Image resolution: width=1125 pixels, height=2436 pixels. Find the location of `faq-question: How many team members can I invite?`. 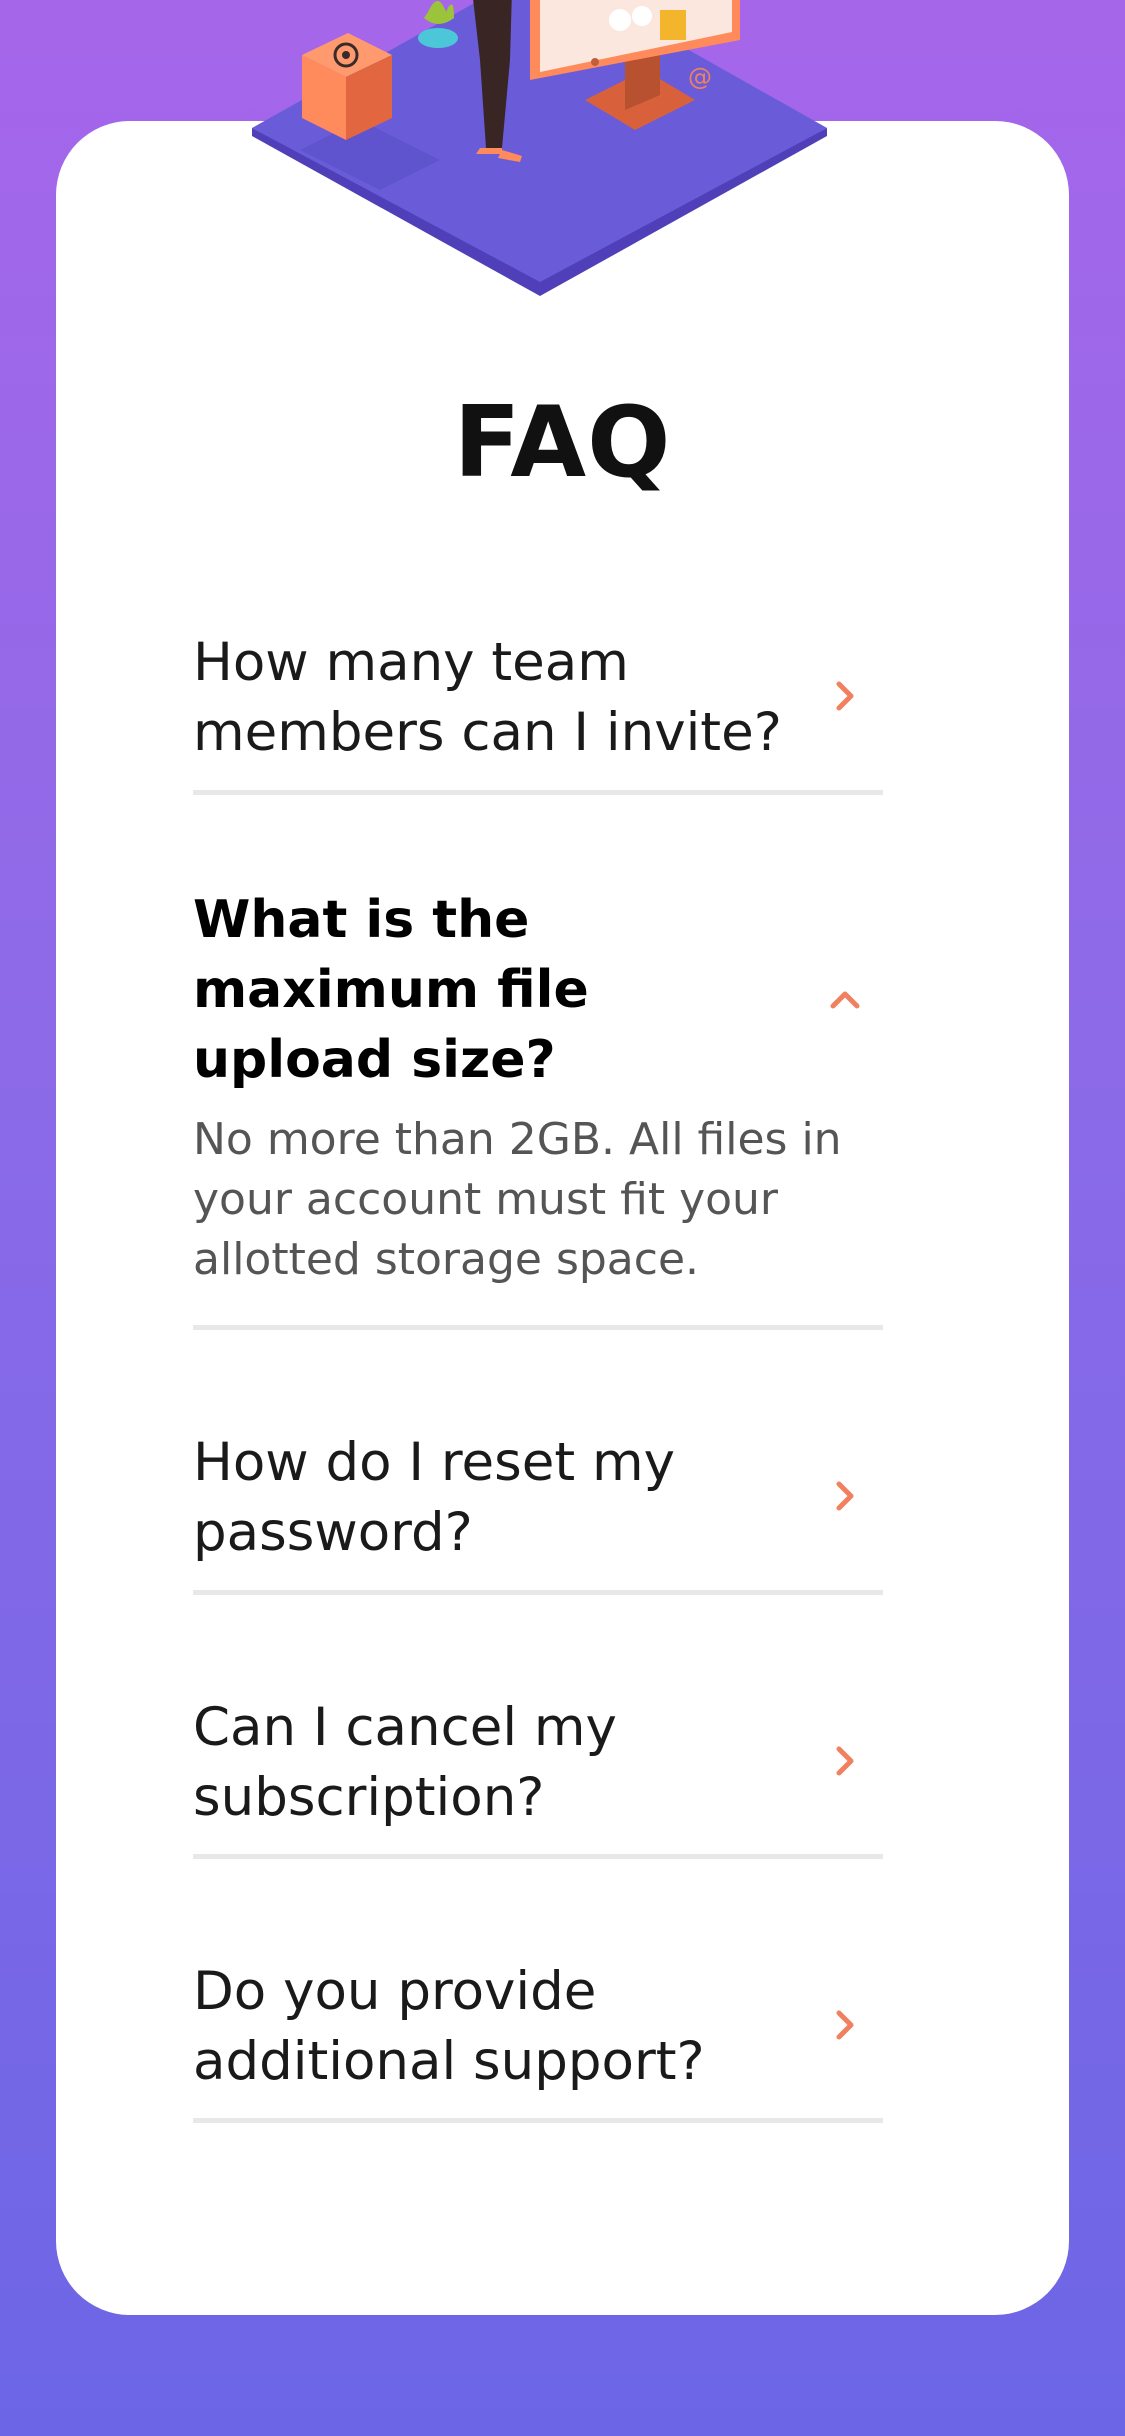

faq-question: How many team members can I invite? is located at coordinates (487, 697).